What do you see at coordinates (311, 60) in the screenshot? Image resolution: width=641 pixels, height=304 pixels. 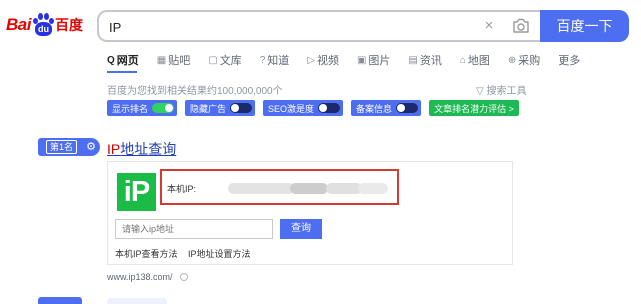 I see `play-icon: ▷` at bounding box center [311, 60].